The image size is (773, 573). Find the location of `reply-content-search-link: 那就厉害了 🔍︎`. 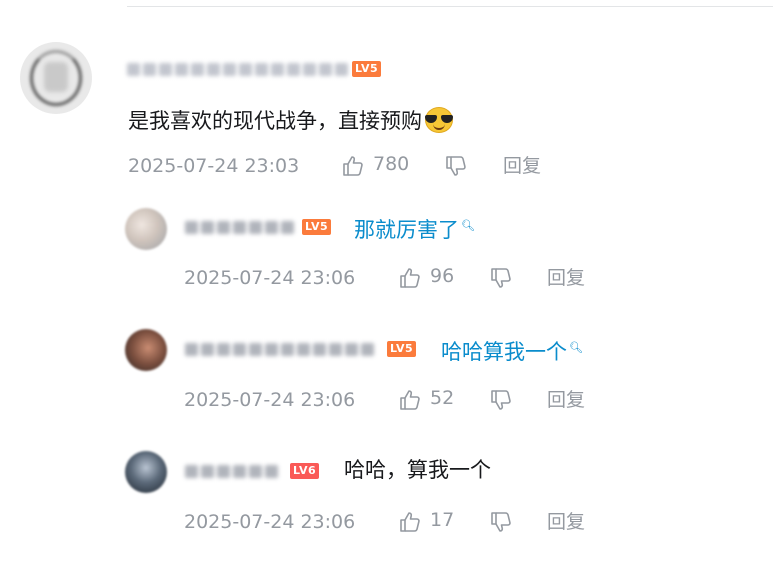

reply-content-search-link: 那就厉害了 🔍︎ is located at coordinates (414, 228).